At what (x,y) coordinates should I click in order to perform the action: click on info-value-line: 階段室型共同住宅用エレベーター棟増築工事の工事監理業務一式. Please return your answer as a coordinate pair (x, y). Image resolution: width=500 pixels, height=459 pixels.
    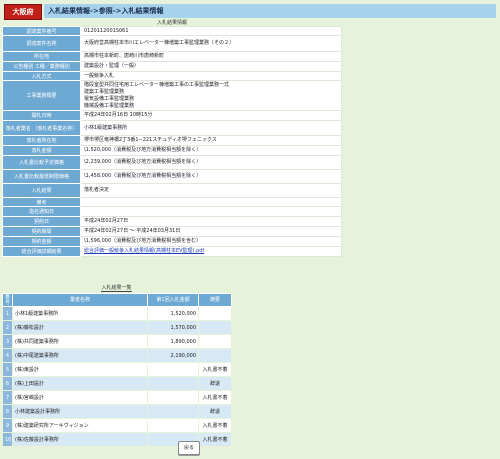
    Looking at the image, I should click on (157, 84).